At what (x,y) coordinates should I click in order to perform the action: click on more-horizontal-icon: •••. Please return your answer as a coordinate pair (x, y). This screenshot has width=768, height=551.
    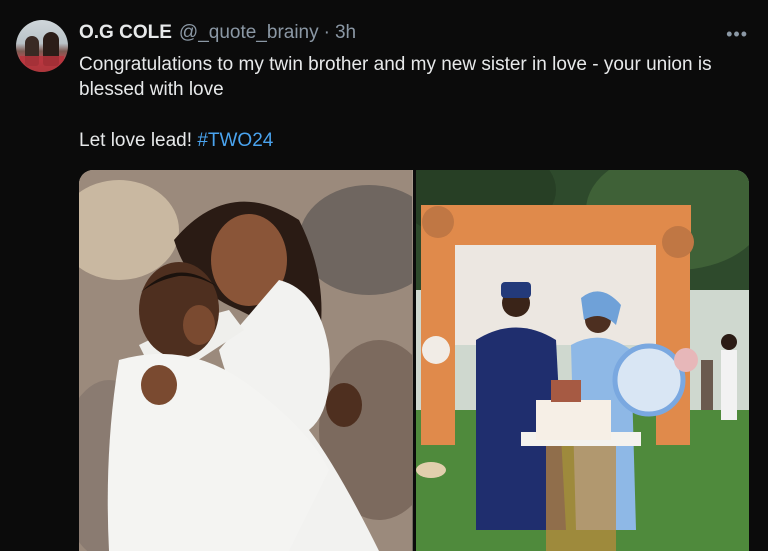
    Looking at the image, I should click on (737, 34).